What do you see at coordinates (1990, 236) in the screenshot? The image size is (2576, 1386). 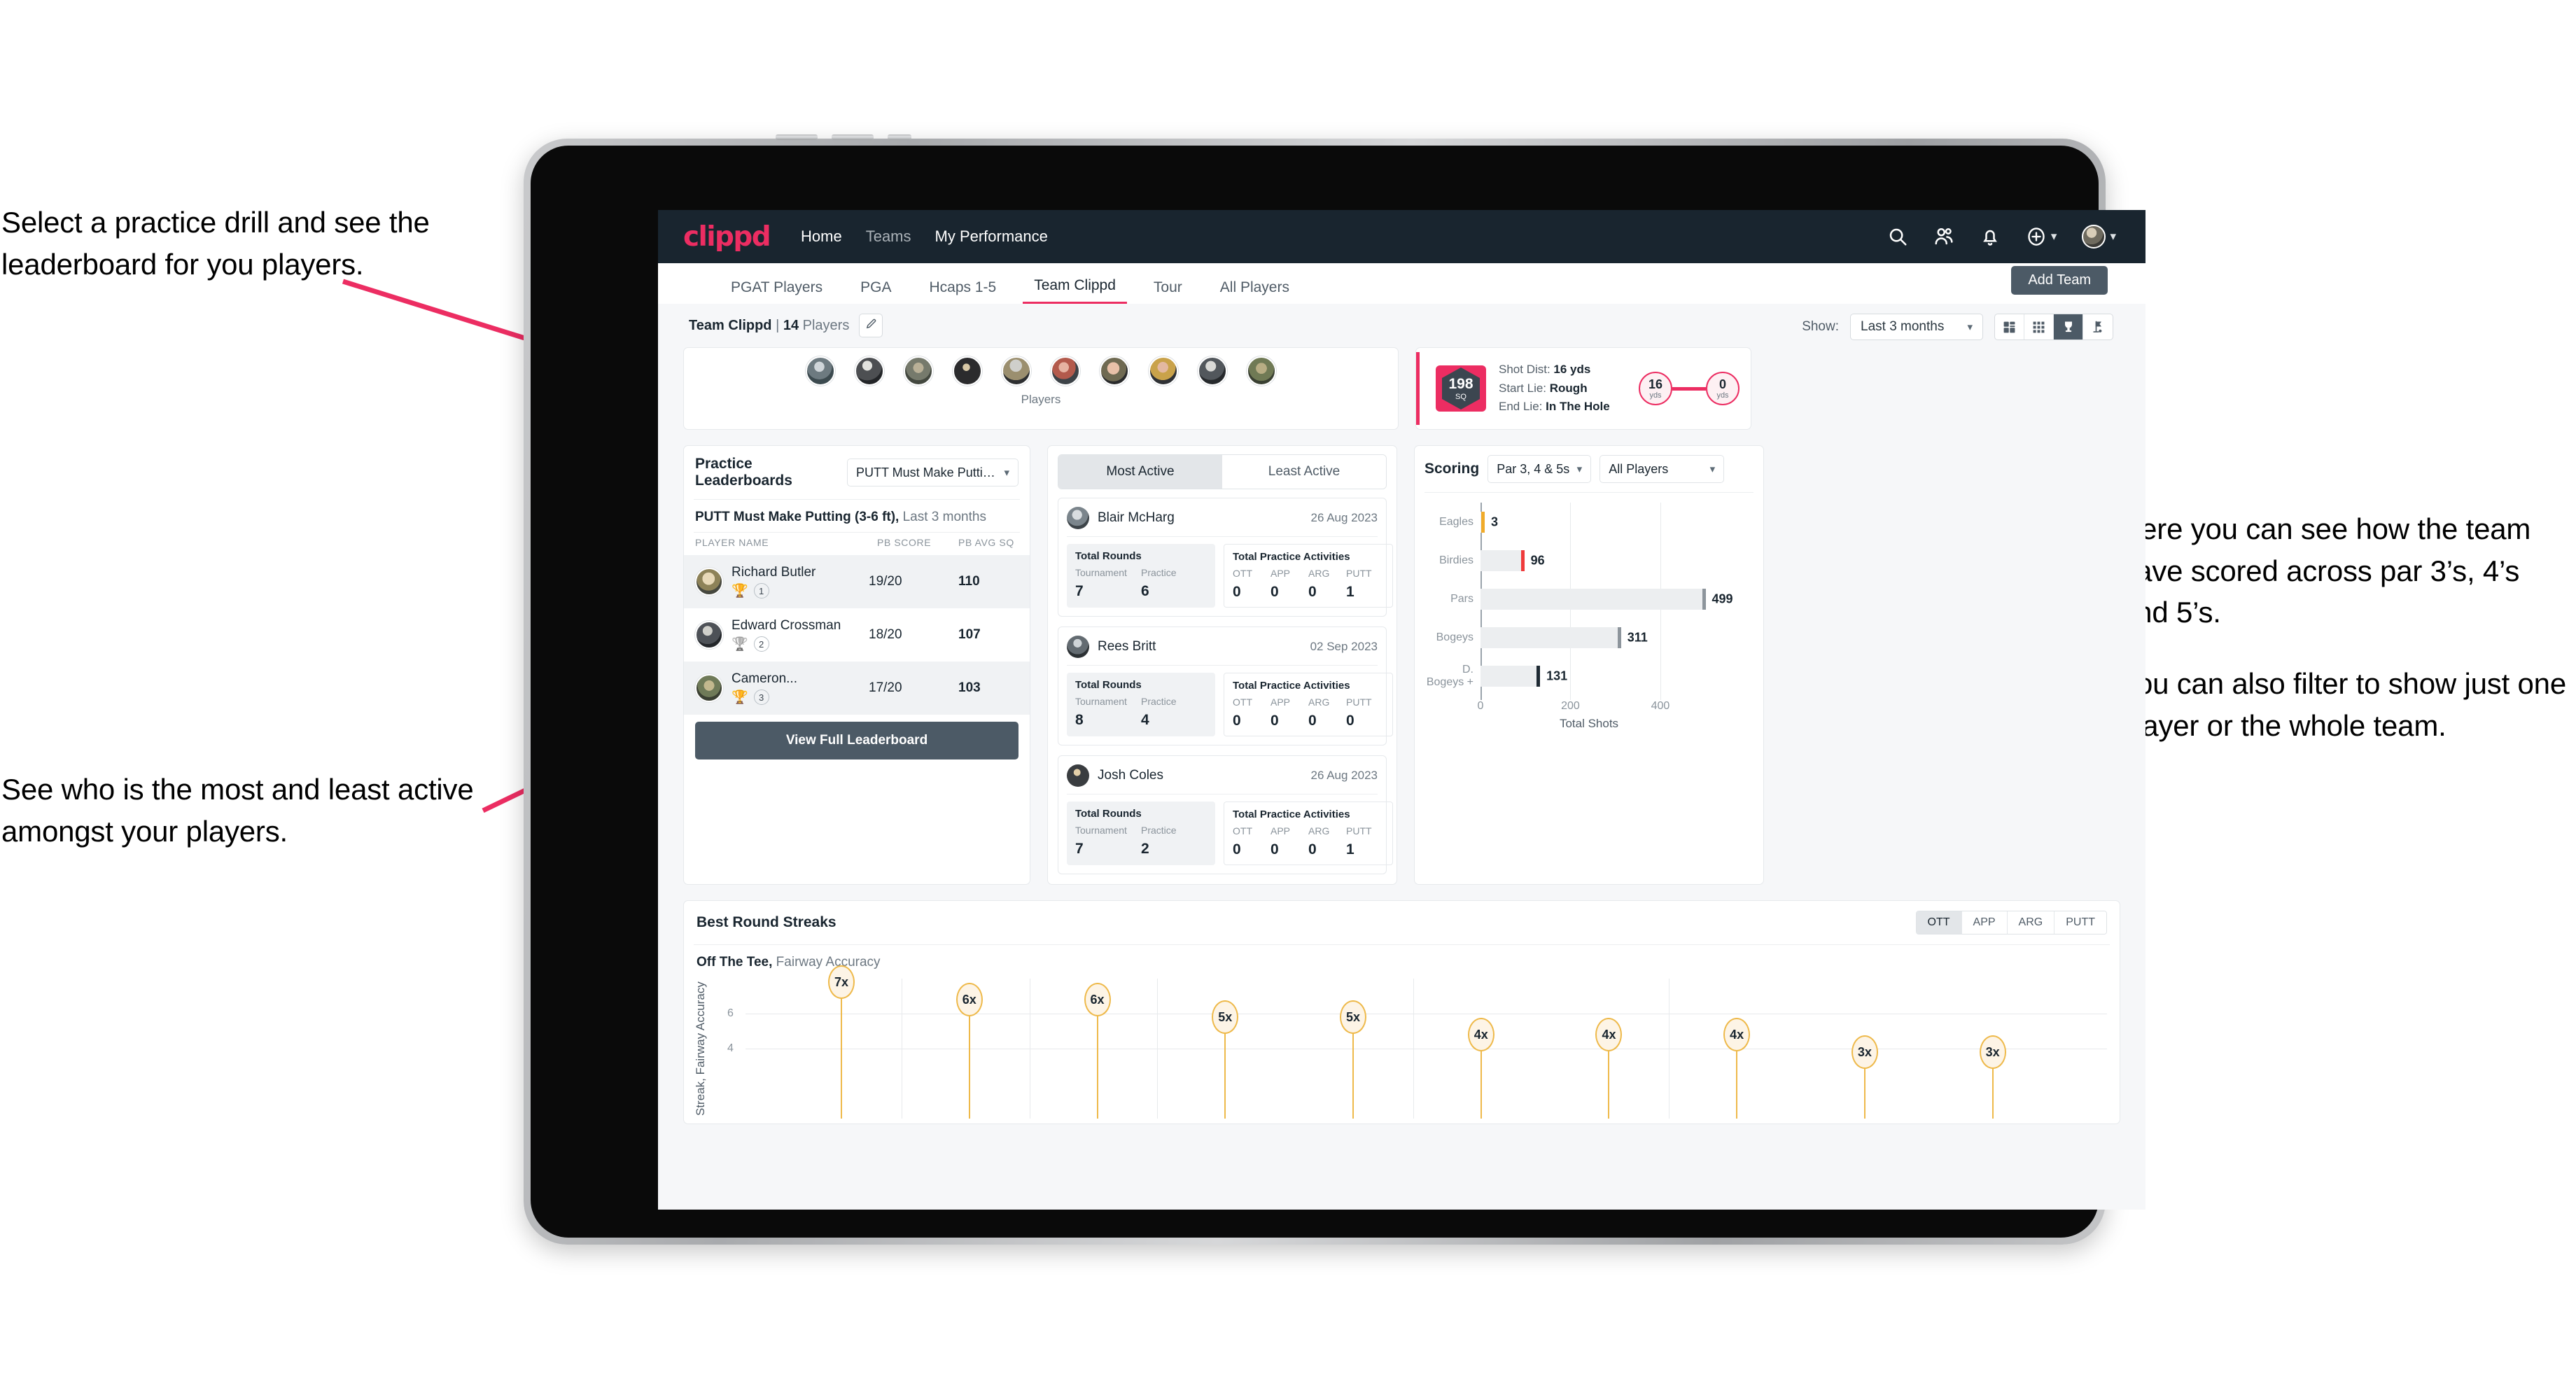 I see `bell-icon` at bounding box center [1990, 236].